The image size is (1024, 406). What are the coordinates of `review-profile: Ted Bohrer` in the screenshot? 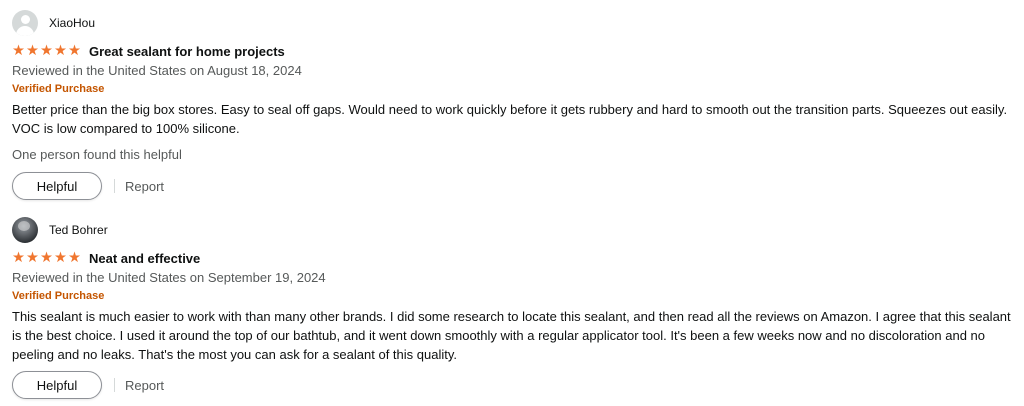 It's located at (512, 230).